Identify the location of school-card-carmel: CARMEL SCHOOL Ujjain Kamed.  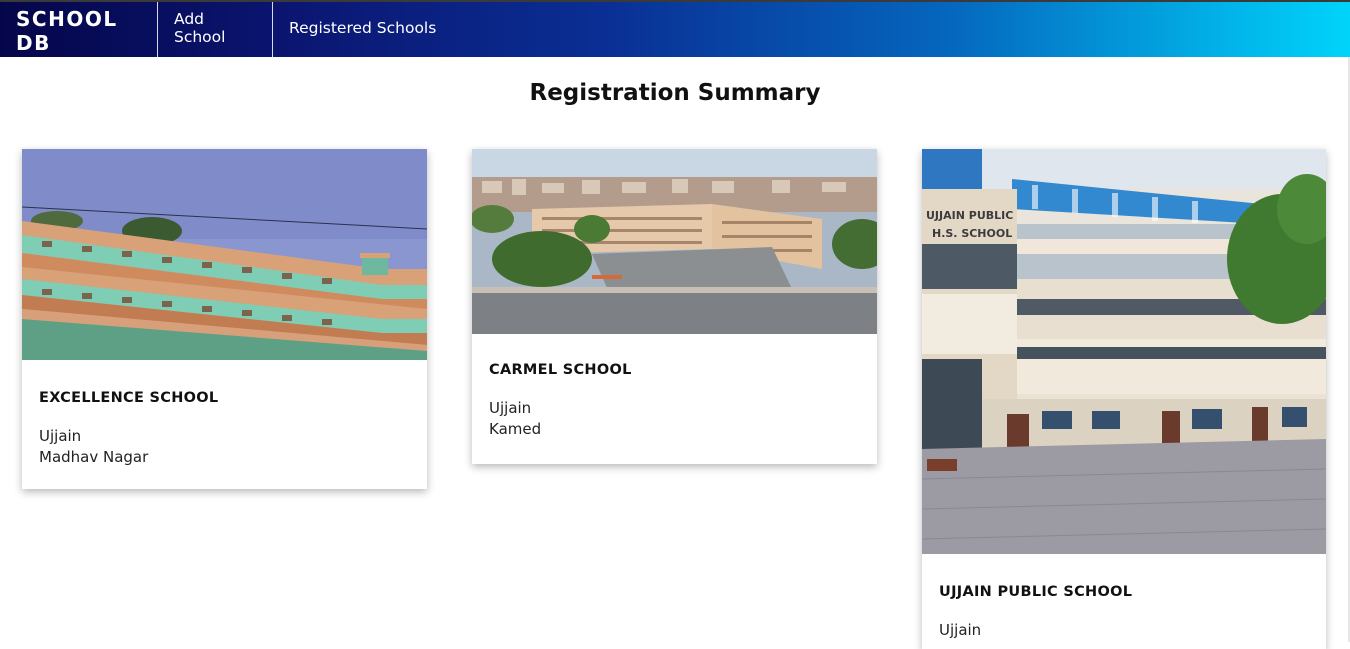
(674, 306).